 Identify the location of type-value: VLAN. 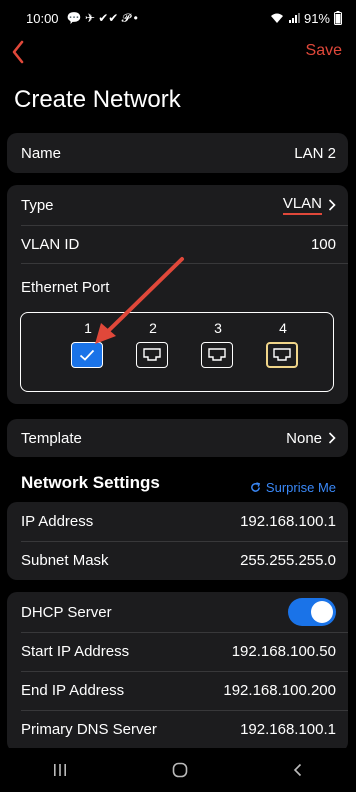
(302, 205).